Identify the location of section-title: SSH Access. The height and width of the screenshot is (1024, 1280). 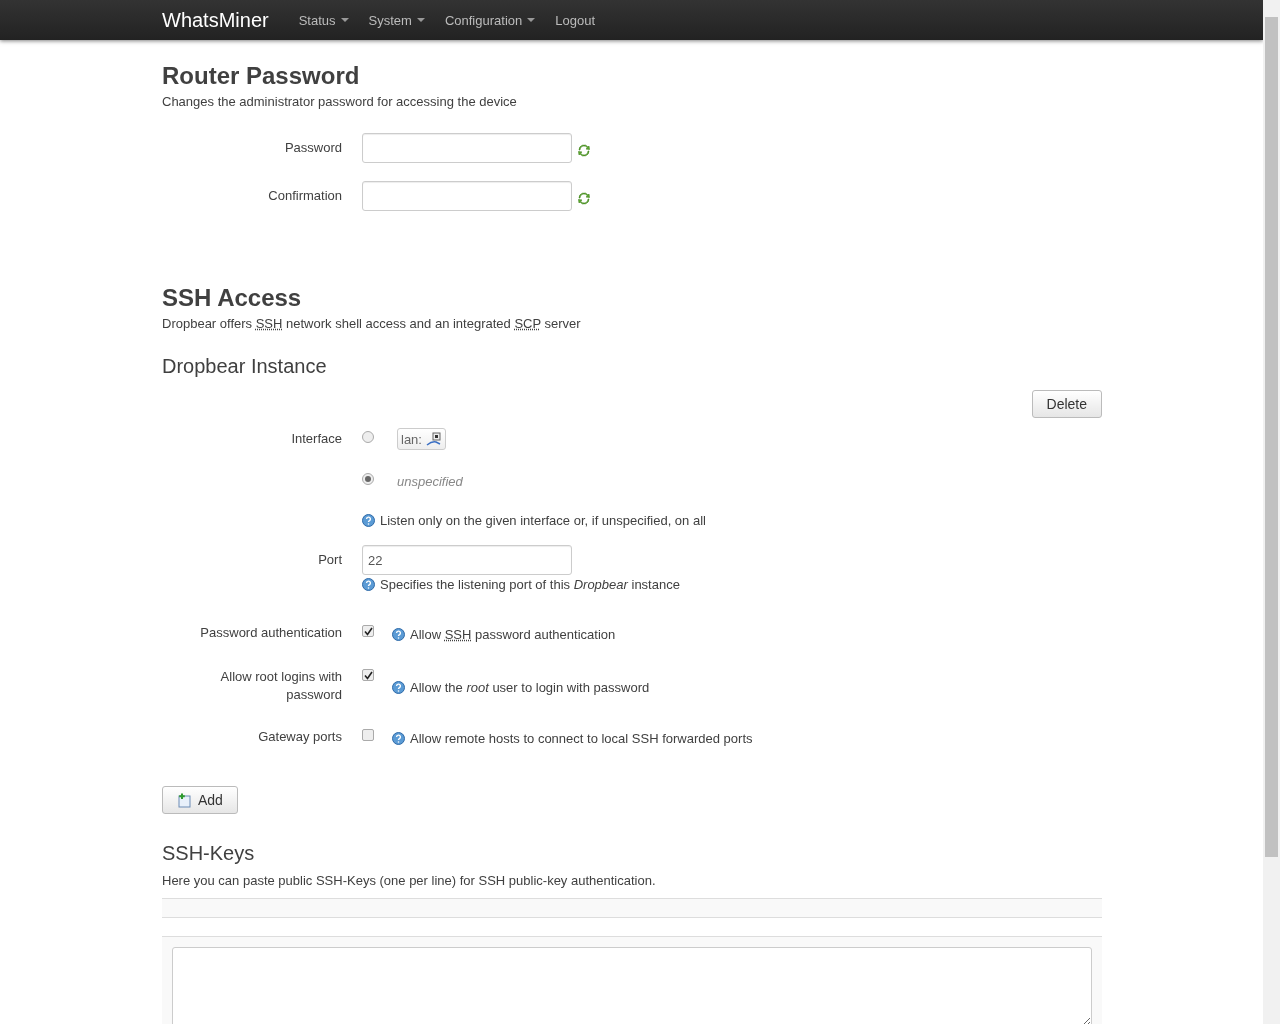
(232, 298).